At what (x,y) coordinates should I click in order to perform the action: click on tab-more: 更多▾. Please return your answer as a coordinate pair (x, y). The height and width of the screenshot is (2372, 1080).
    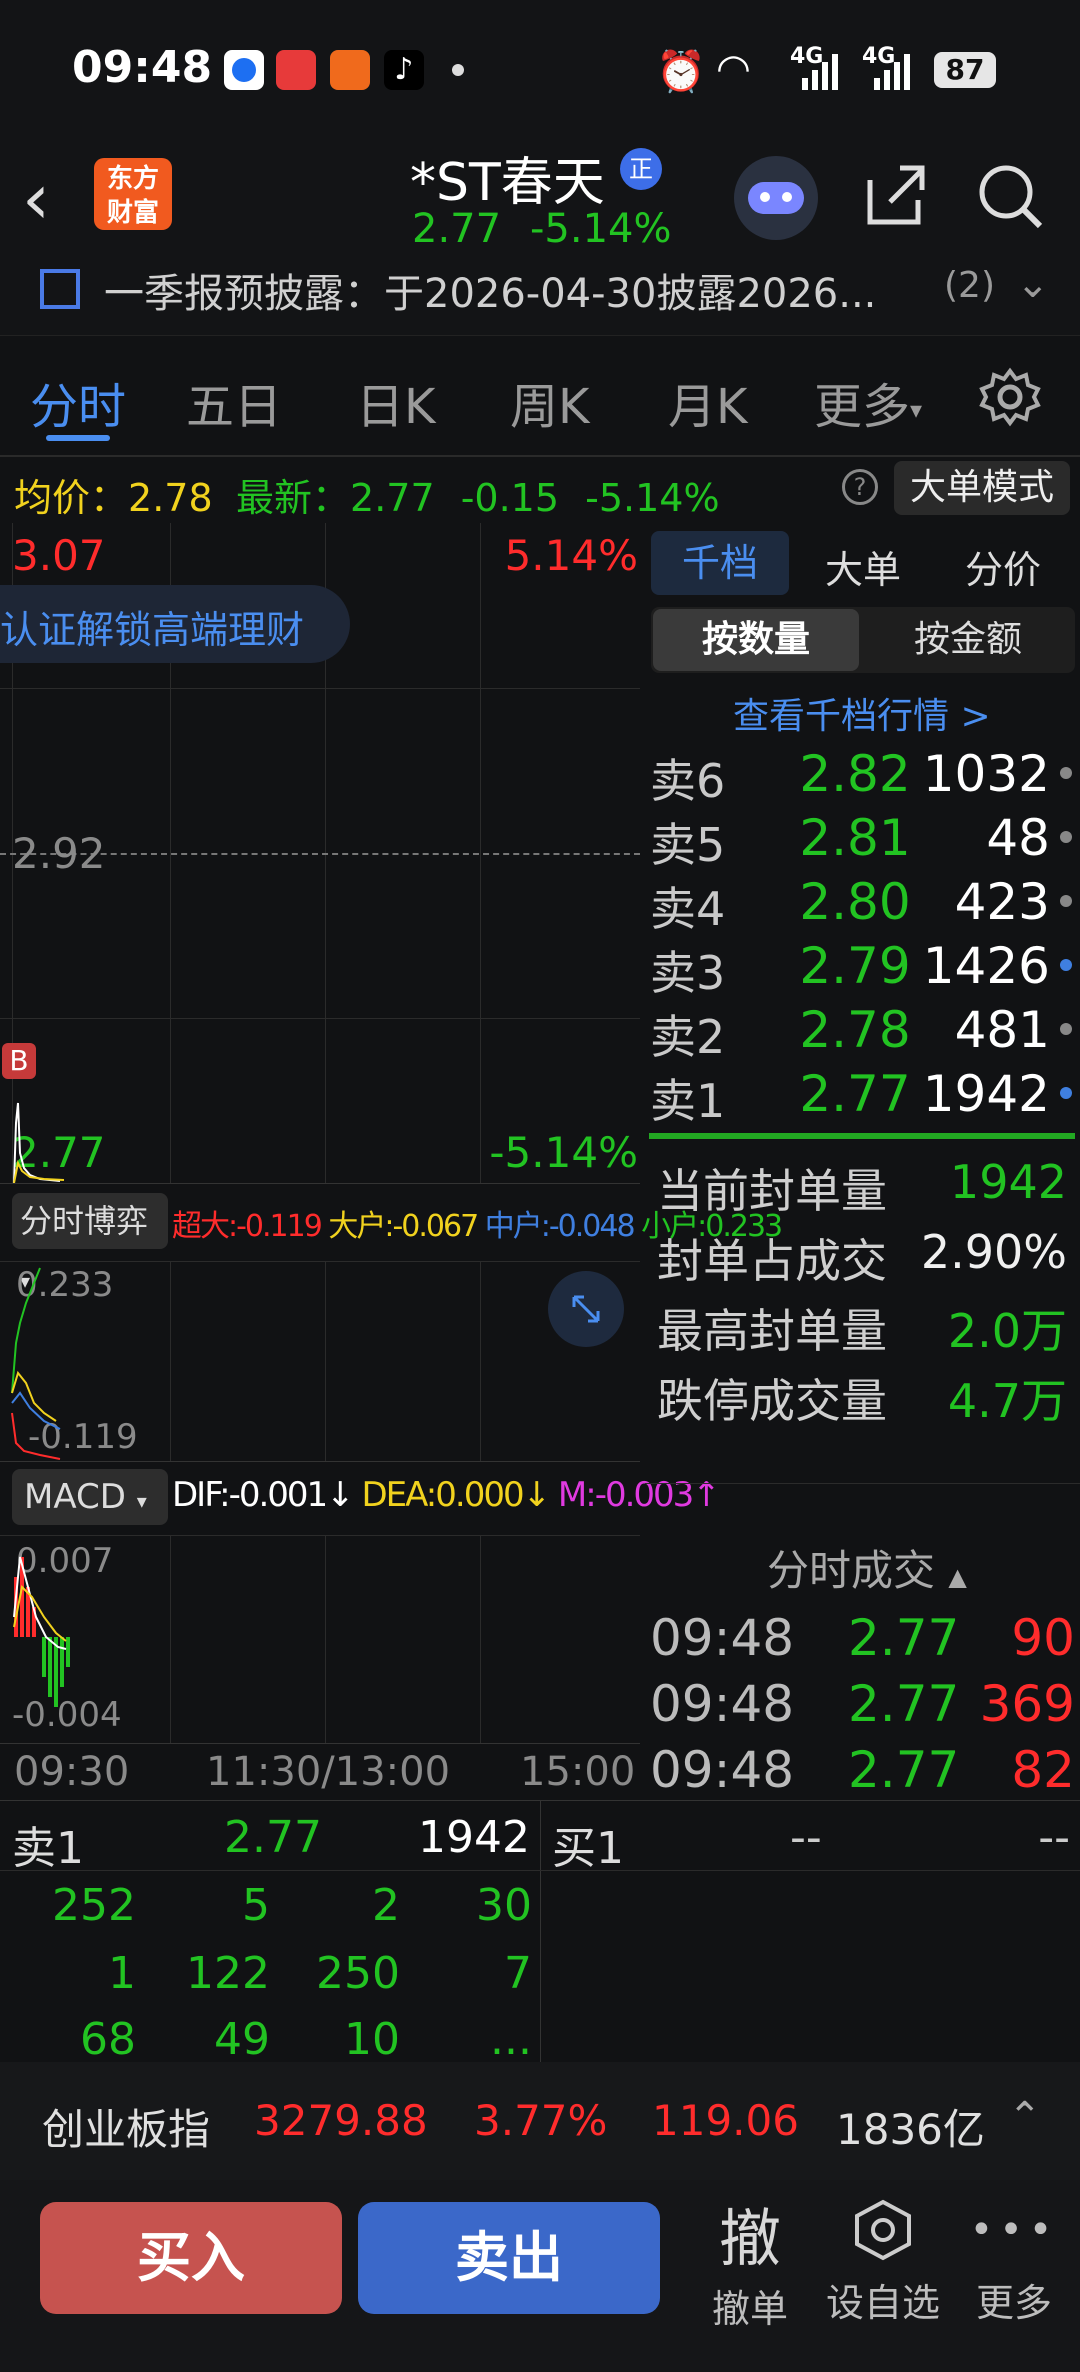
    Looking at the image, I should click on (868, 402).